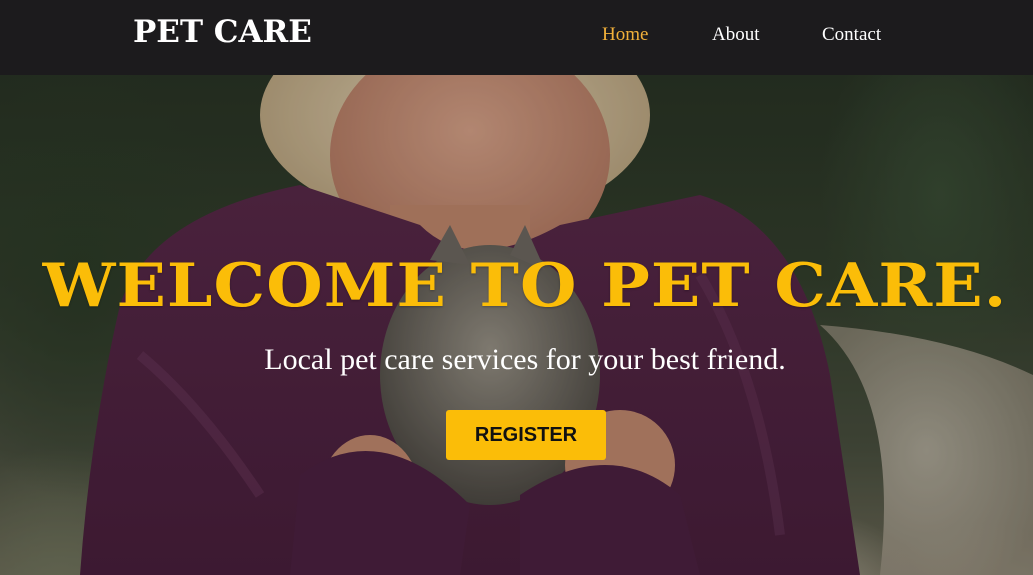  Describe the element at coordinates (525, 286) in the screenshot. I see `hero-title: WELCOME TO PET CARE.` at that location.